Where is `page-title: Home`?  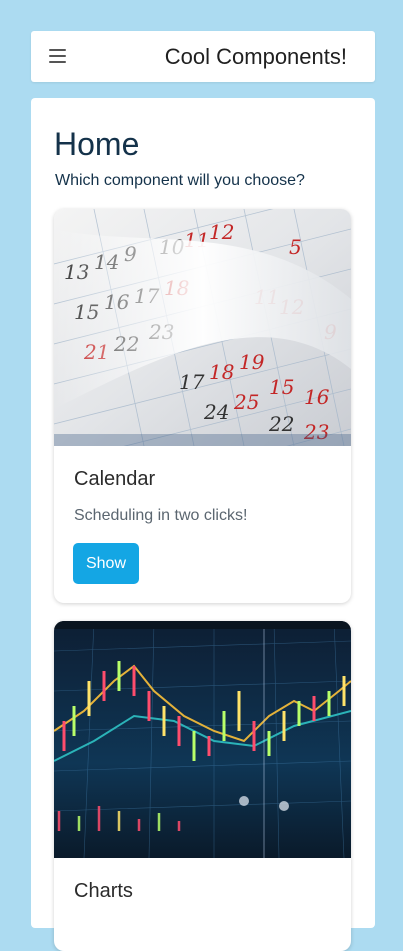 page-title: Home is located at coordinates (97, 144).